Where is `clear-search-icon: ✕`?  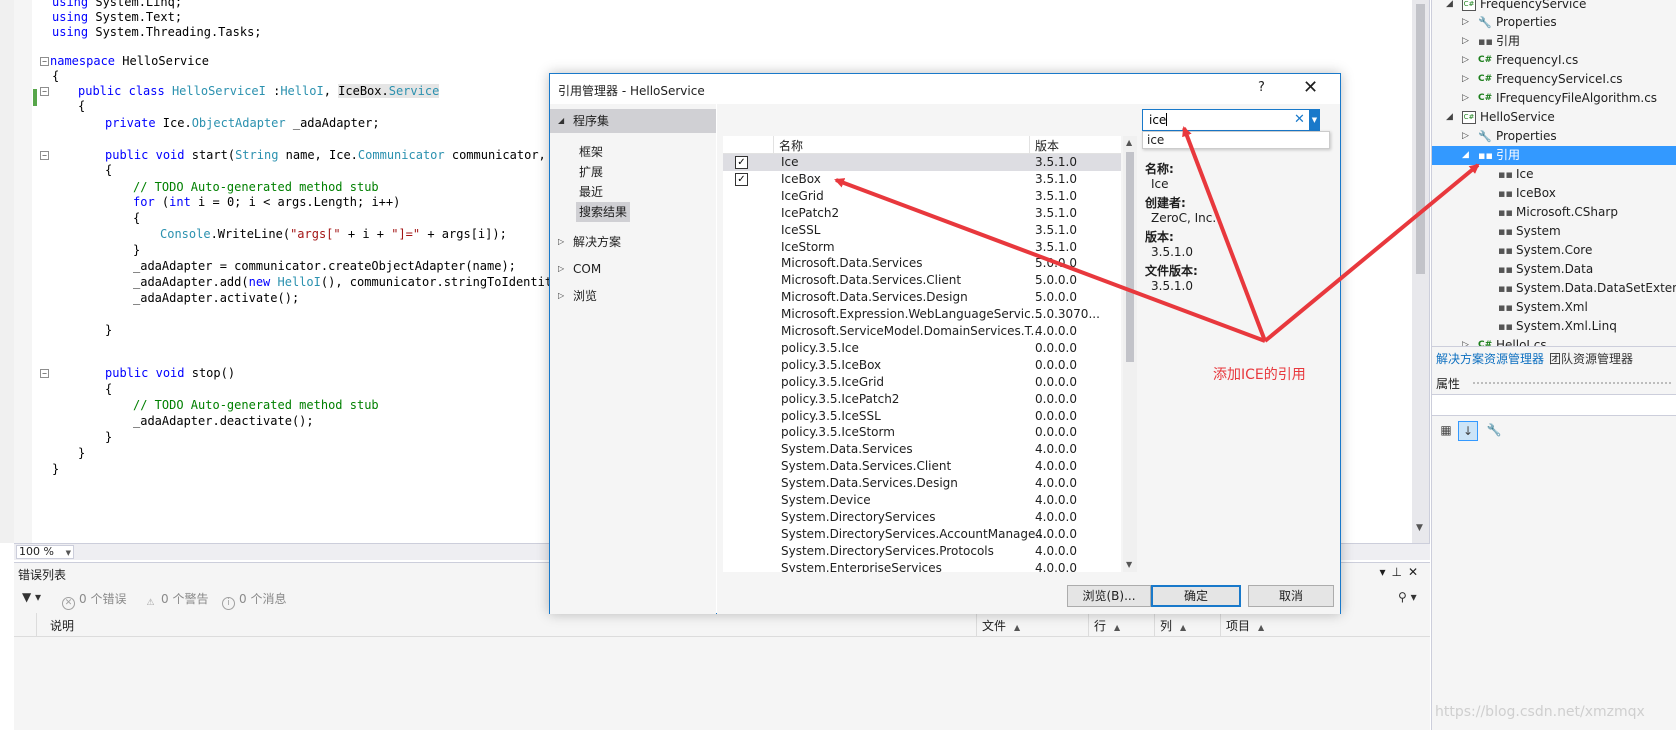 clear-search-icon: ✕ is located at coordinates (1299, 119).